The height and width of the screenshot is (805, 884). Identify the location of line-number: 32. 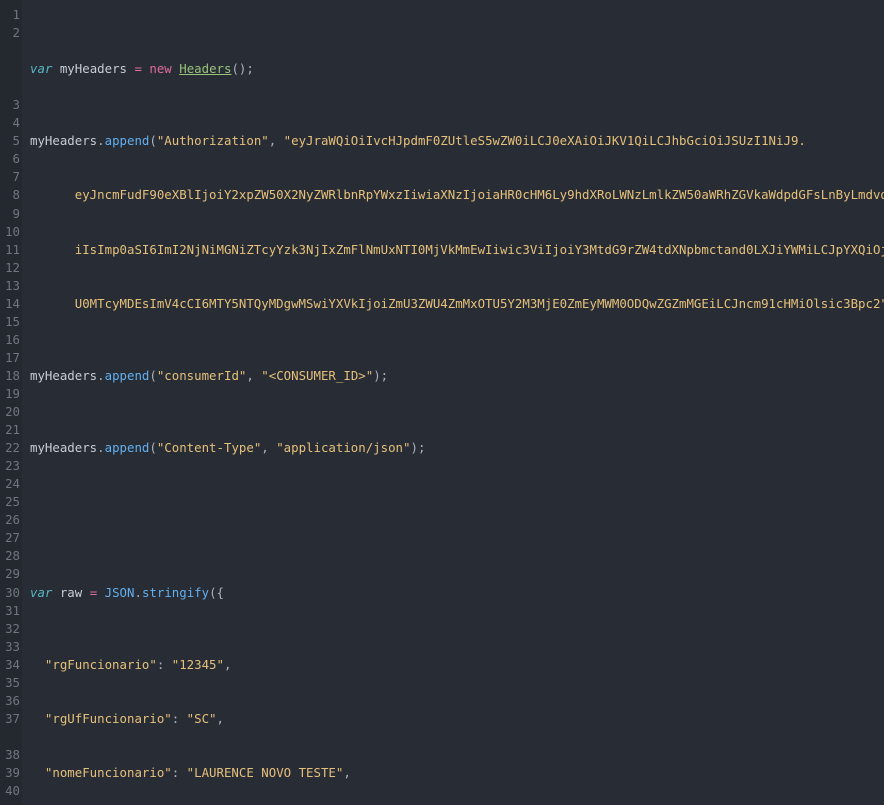
(12, 628).